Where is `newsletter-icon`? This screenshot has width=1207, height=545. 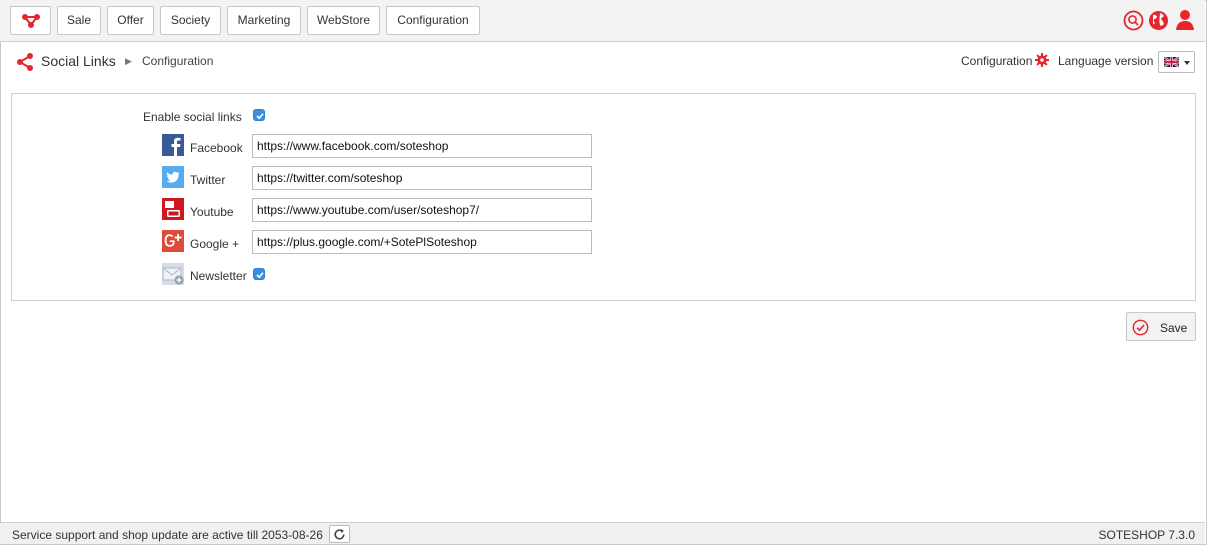 newsletter-icon is located at coordinates (173, 274).